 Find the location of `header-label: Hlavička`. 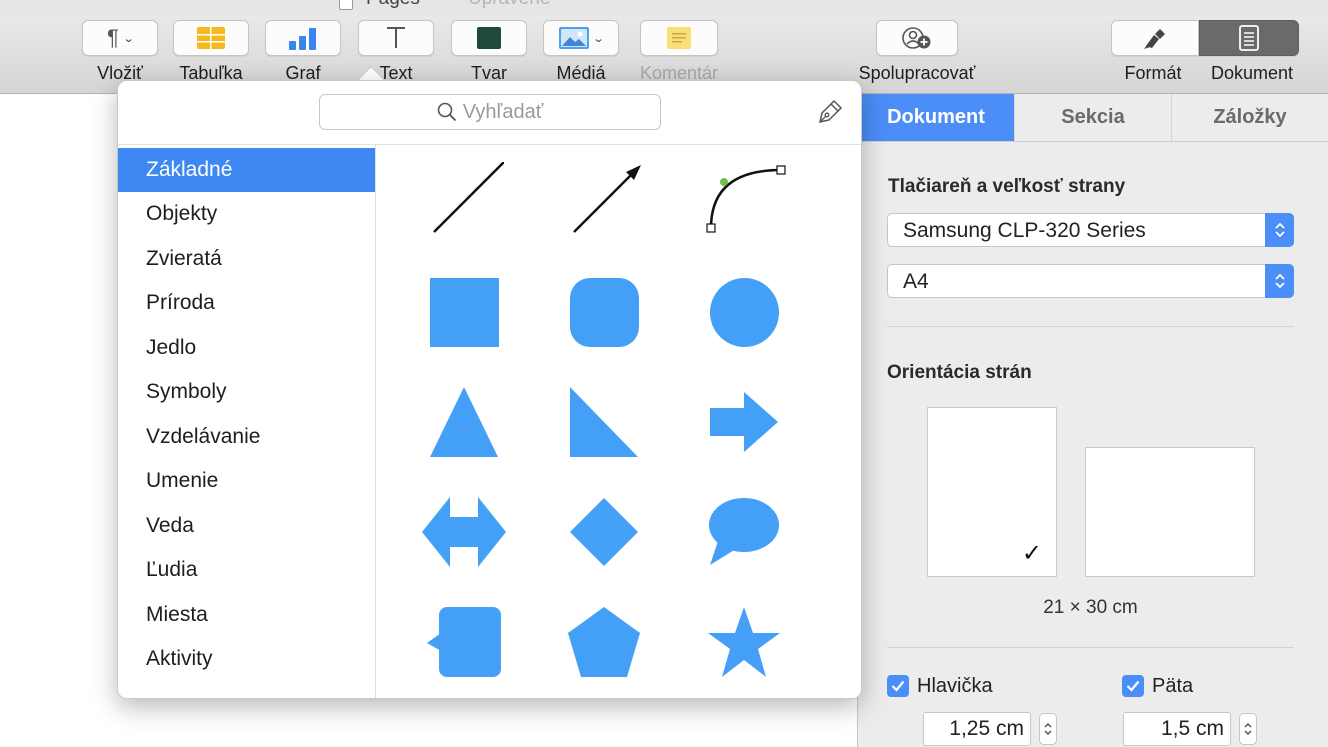

header-label: Hlavička is located at coordinates (955, 686).